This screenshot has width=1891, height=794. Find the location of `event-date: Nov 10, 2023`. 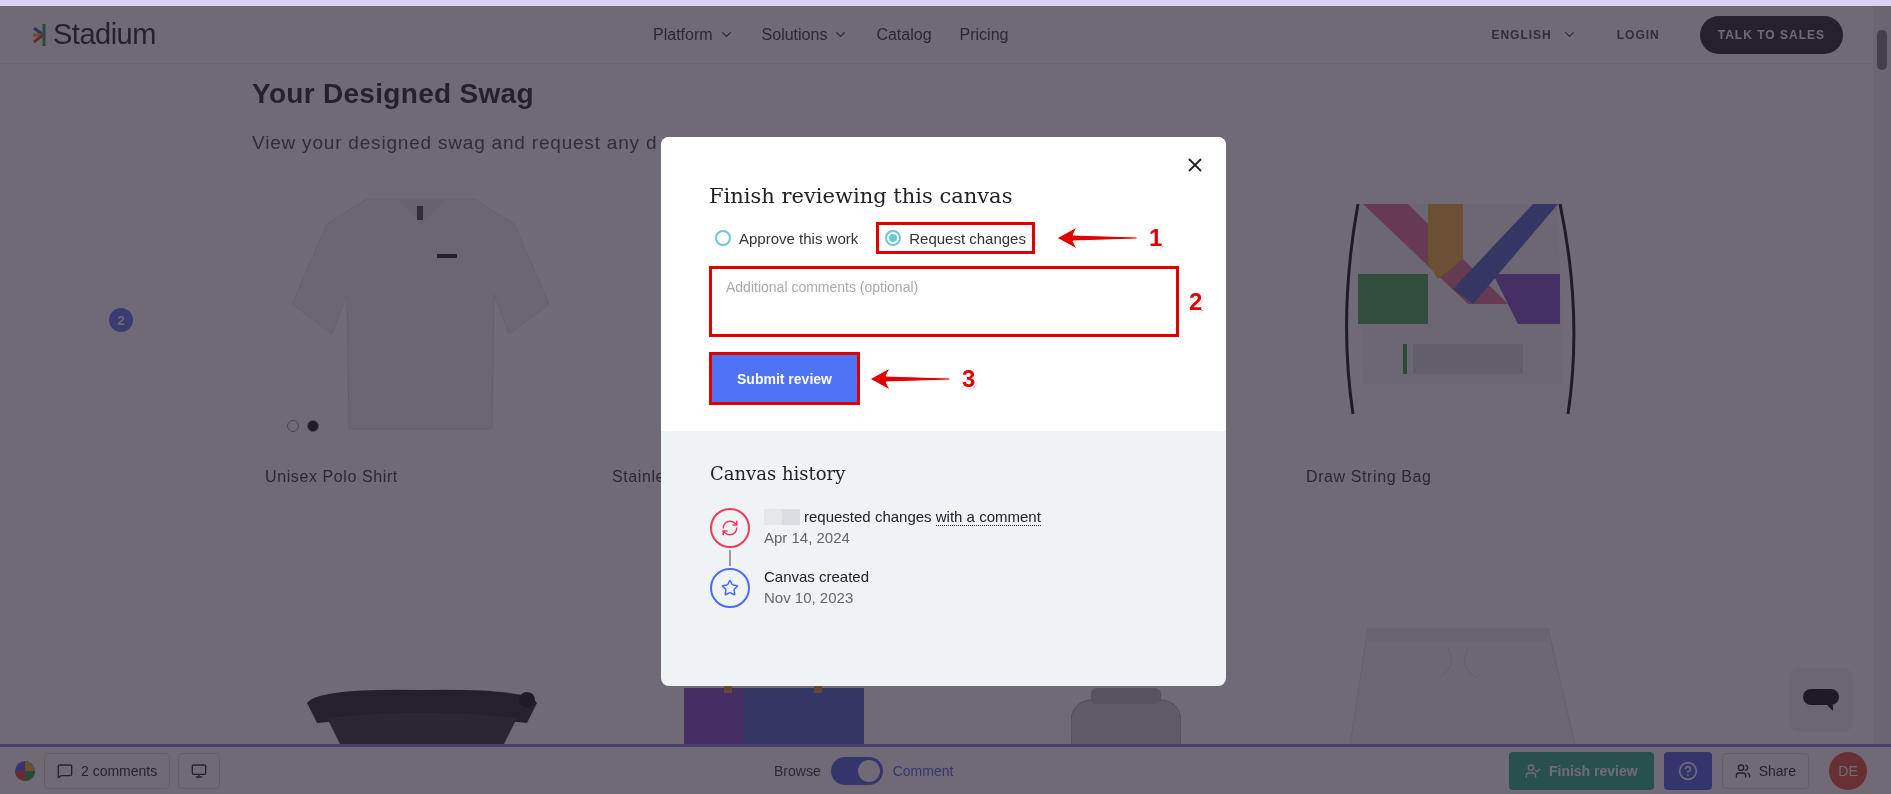

event-date: Nov 10, 2023 is located at coordinates (809, 597).